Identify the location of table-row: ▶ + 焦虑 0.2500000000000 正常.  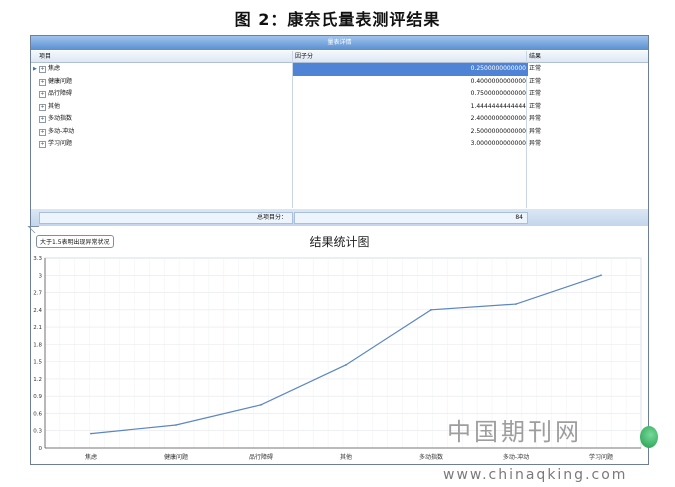
(339, 69).